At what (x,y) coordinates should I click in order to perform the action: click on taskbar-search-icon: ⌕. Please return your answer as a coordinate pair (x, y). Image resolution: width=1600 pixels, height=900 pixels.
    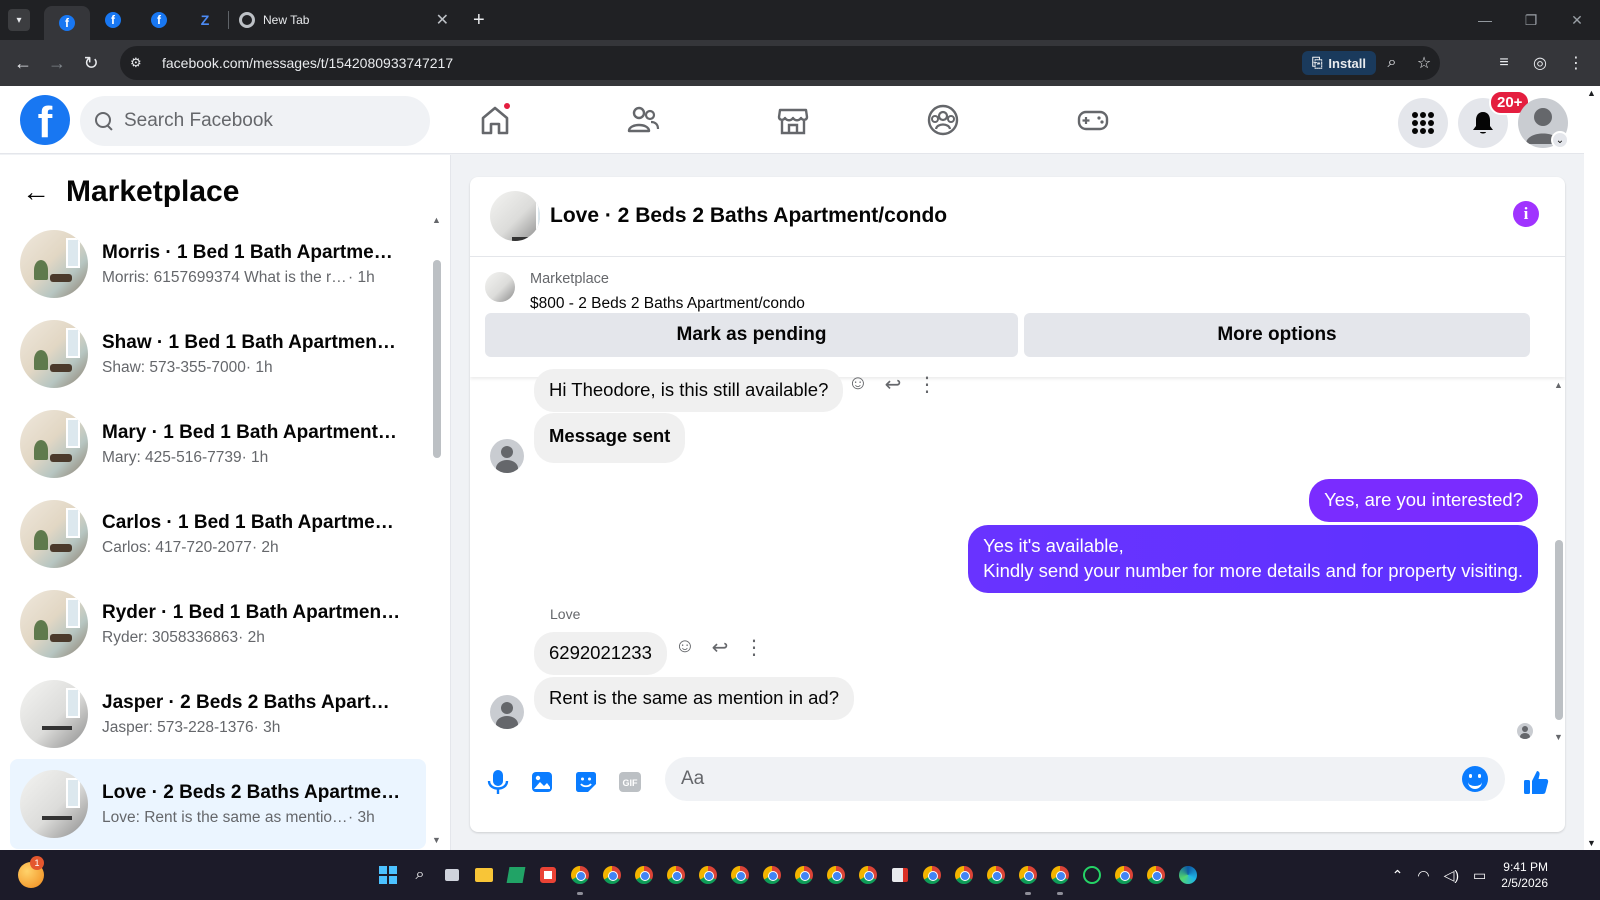
    Looking at the image, I should click on (420, 875).